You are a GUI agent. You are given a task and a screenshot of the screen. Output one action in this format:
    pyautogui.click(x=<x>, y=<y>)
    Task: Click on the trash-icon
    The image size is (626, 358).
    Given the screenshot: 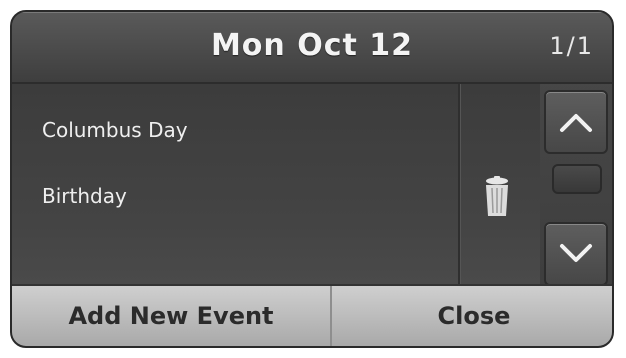 What is the action you would take?
    pyautogui.click(x=497, y=197)
    